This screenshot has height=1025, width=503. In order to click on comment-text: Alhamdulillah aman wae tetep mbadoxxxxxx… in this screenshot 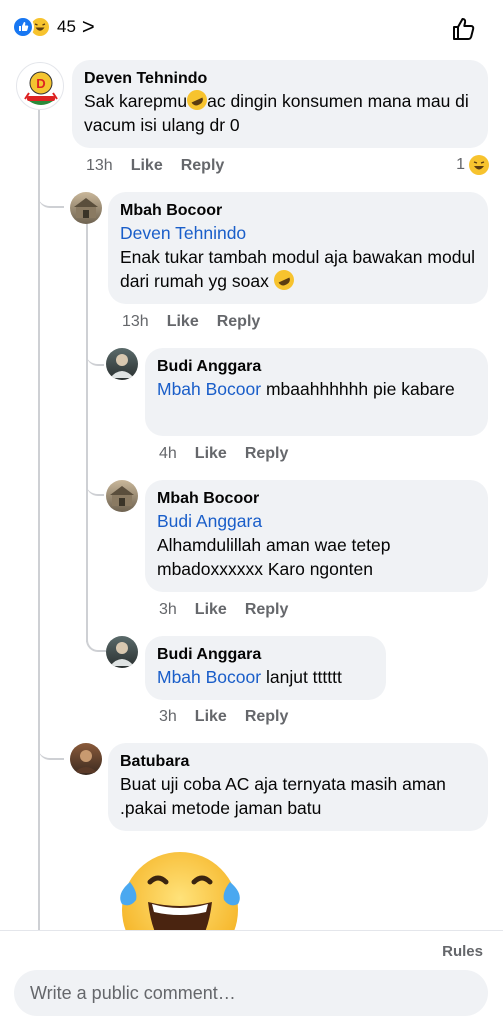, I will do `click(274, 557)`.